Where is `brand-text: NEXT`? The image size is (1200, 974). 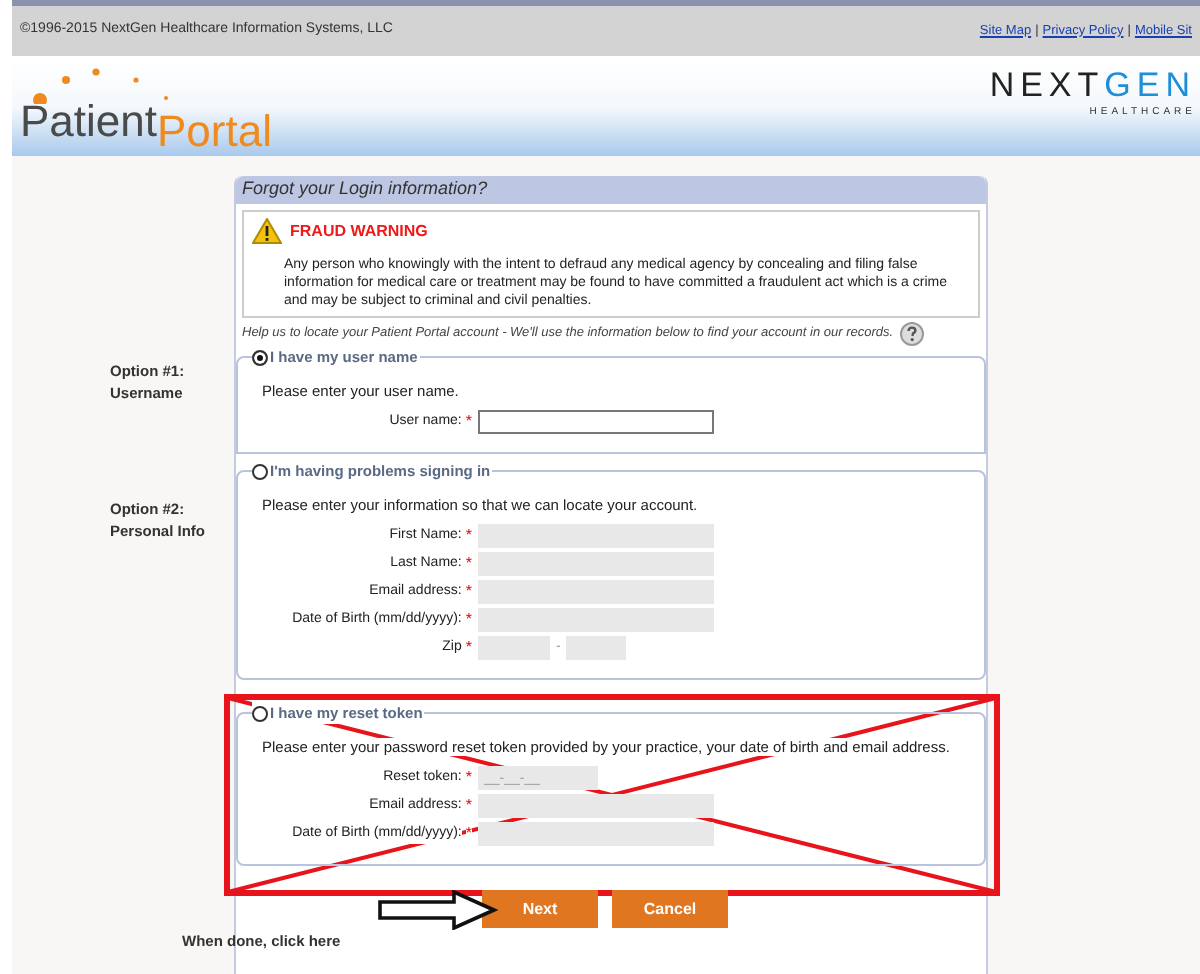
brand-text: NEXT is located at coordinates (1047, 85).